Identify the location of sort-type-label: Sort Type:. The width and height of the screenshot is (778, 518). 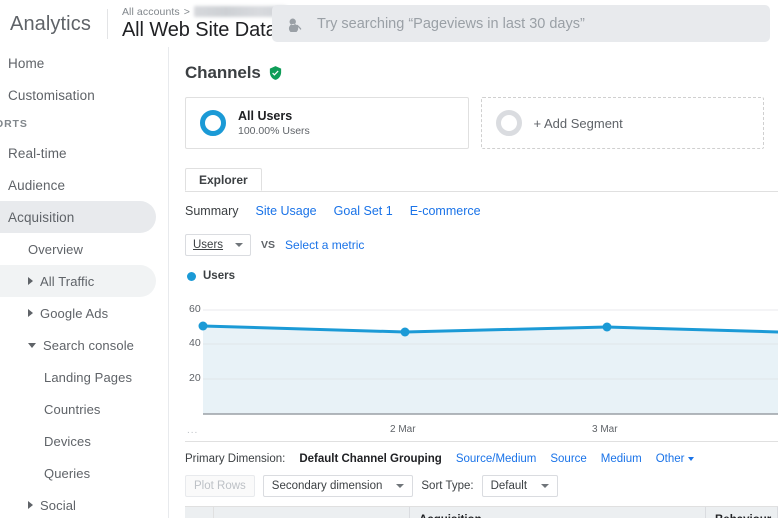
(447, 486).